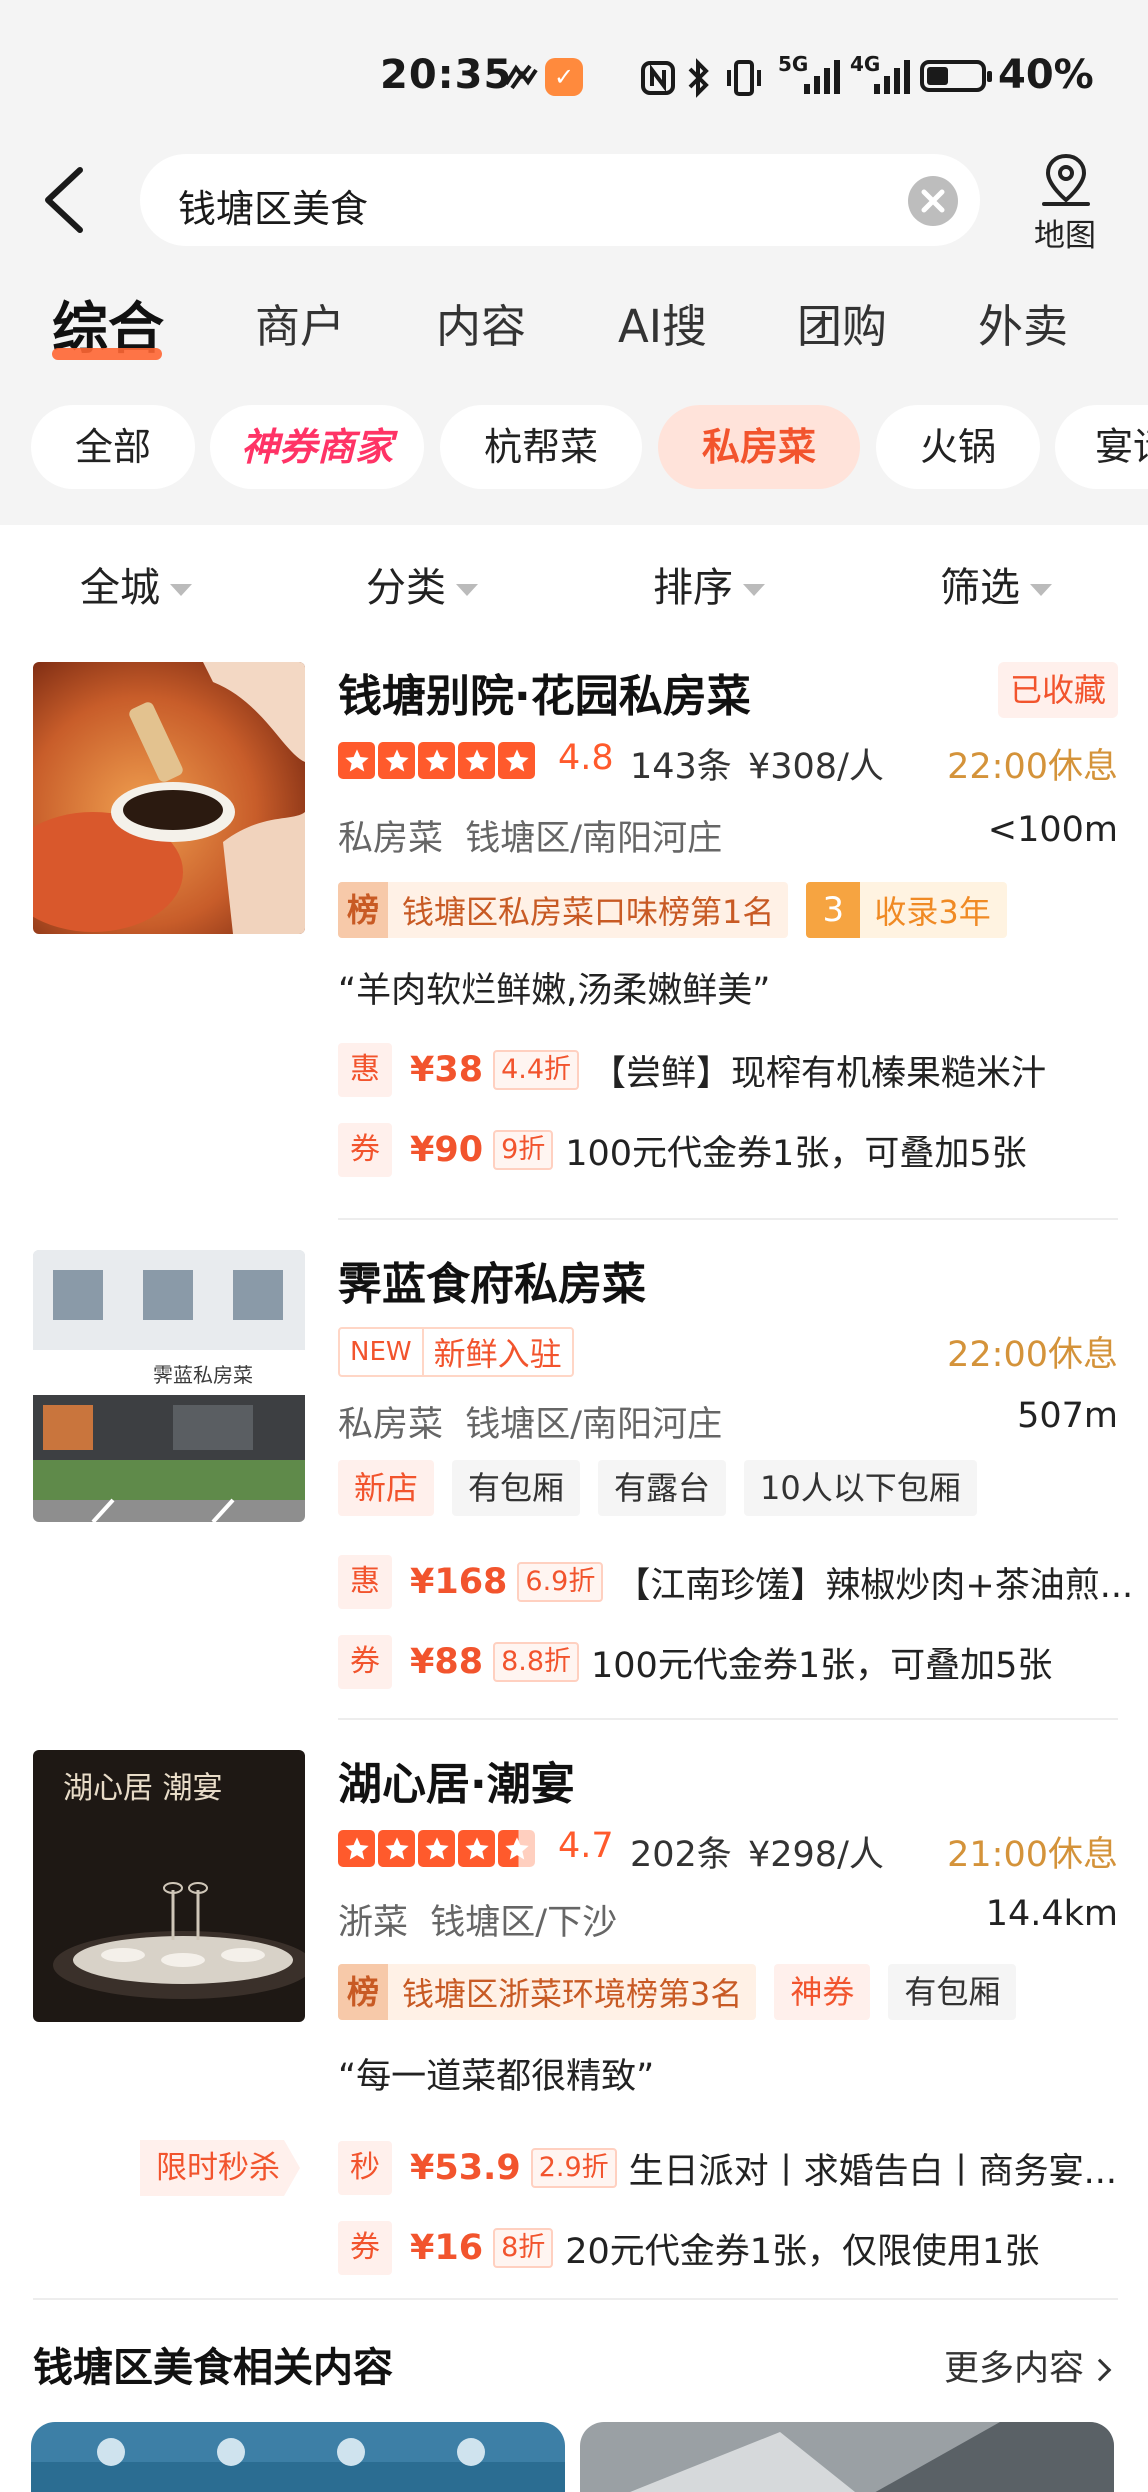 The height and width of the screenshot is (2492, 1148). I want to click on restaurant-photo, so click(169, 798).